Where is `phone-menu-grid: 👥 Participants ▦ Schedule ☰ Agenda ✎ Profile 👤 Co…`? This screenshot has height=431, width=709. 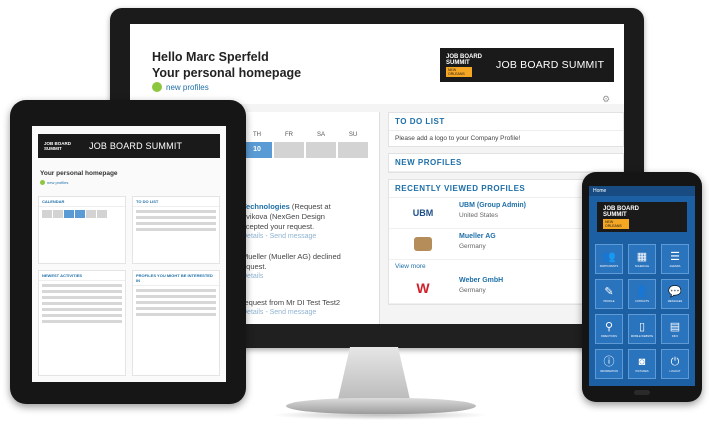
phone-menu-grid: 👥 Participants ▦ Schedule ☰ Agenda ✎ Profile 👤 Co… is located at coordinates (642, 311).